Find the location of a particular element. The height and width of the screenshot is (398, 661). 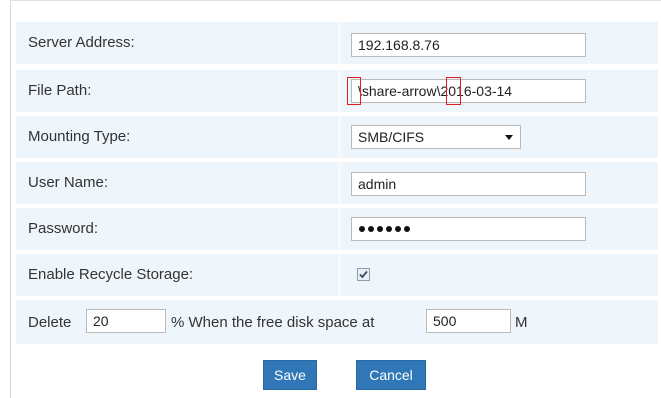

highlight-marker-second-separator is located at coordinates (453, 91).